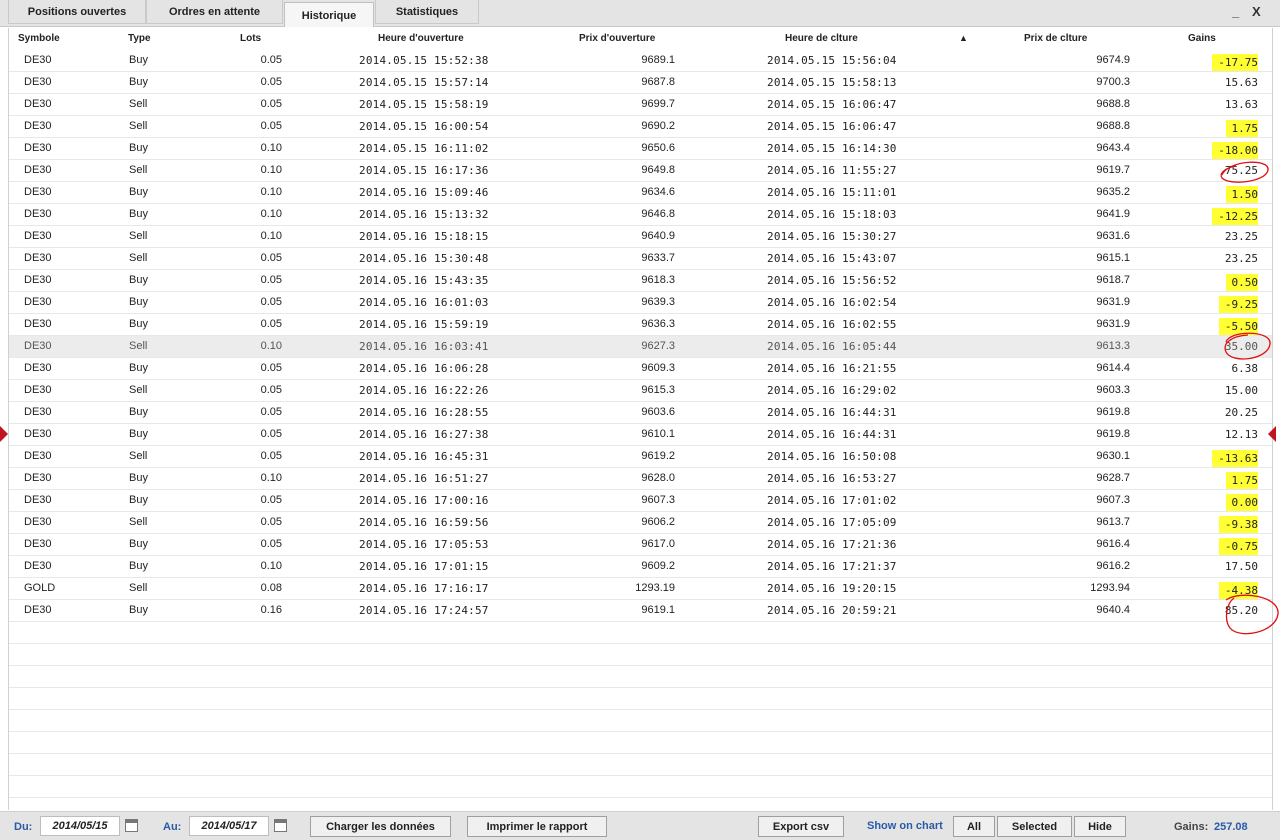 Image resolution: width=1280 pixels, height=840 pixels. What do you see at coordinates (424, 522) in the screenshot?
I see `cell-open-time: 2014.05.16 16:59:56` at bounding box center [424, 522].